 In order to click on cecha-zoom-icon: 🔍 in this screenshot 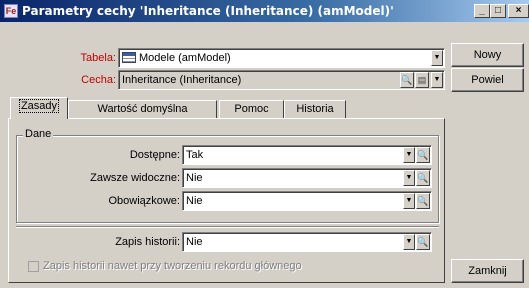, I will do `click(407, 80)`.